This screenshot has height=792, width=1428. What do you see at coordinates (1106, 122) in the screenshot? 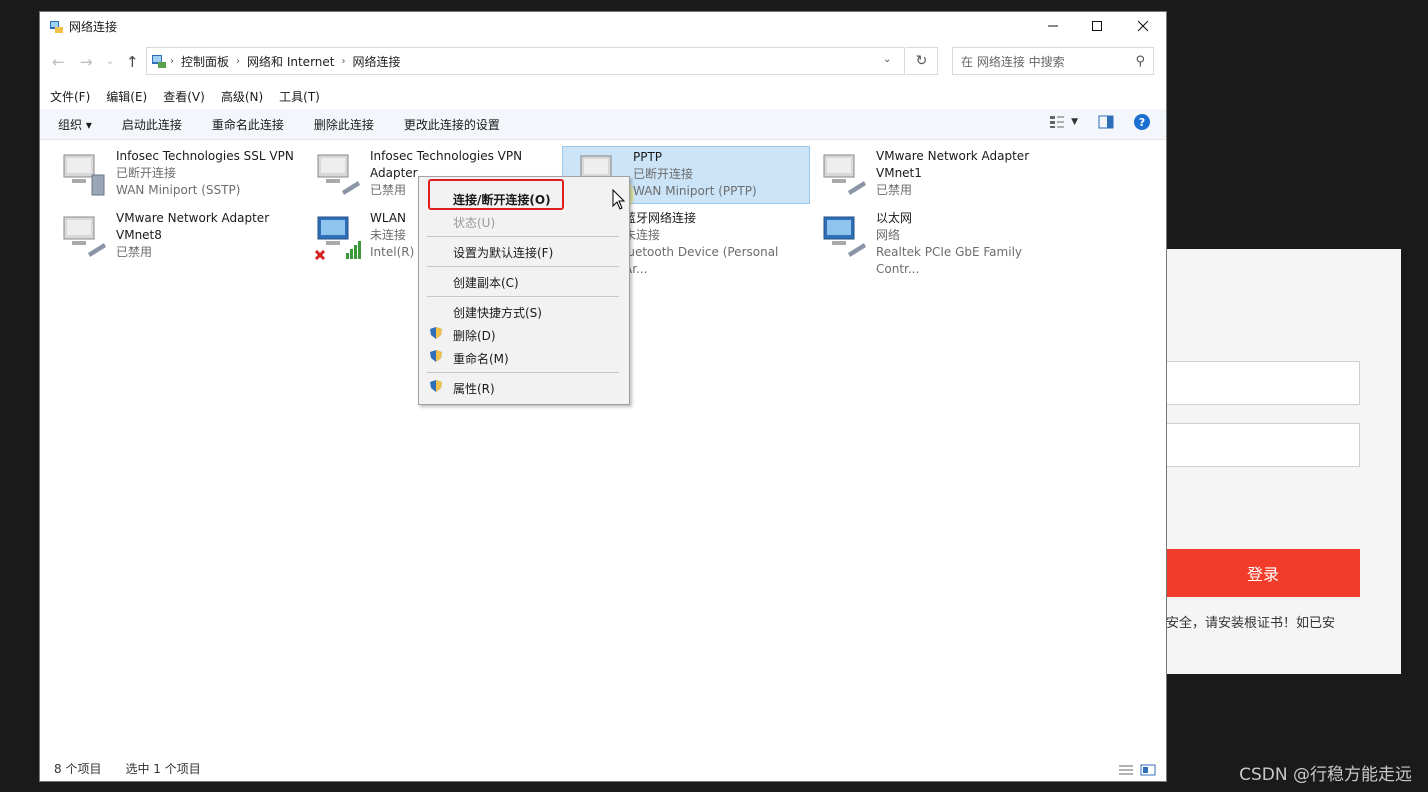
I see `preview-pane-icon` at bounding box center [1106, 122].